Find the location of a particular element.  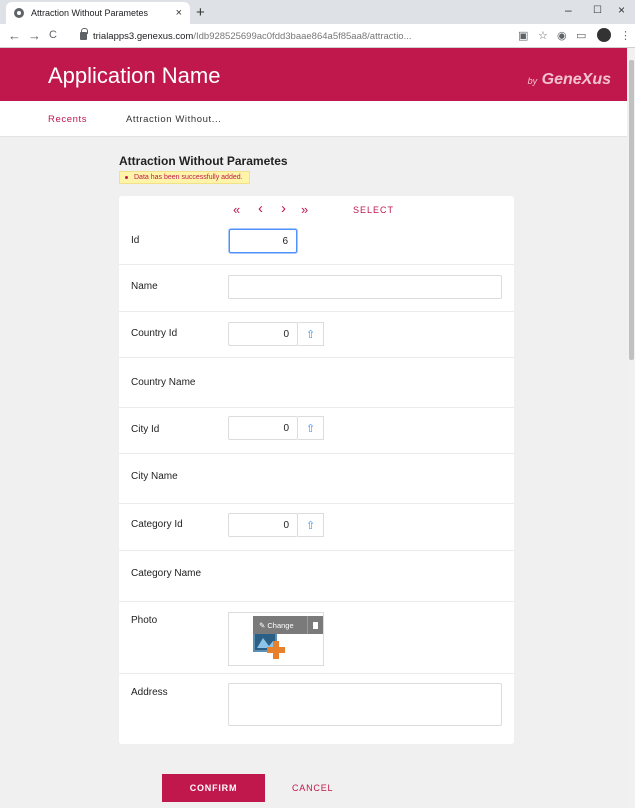

delete-photo-button is located at coordinates (315, 625).